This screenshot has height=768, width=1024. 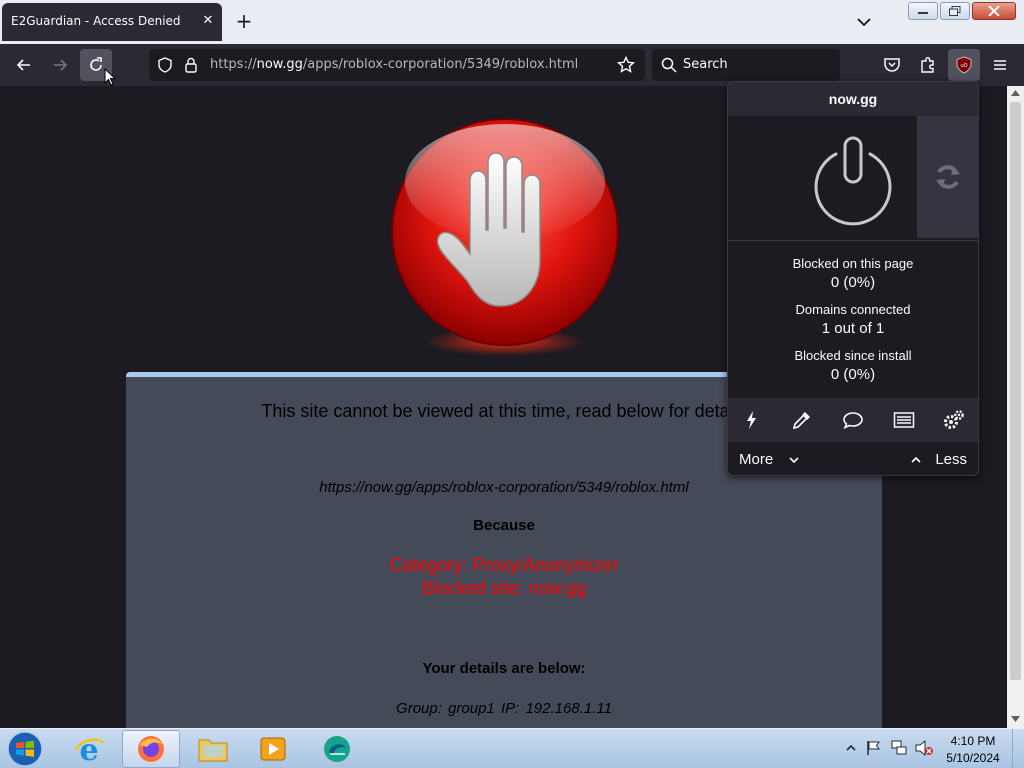 I want to click on tray-overflow-icon, so click(x=851, y=748).